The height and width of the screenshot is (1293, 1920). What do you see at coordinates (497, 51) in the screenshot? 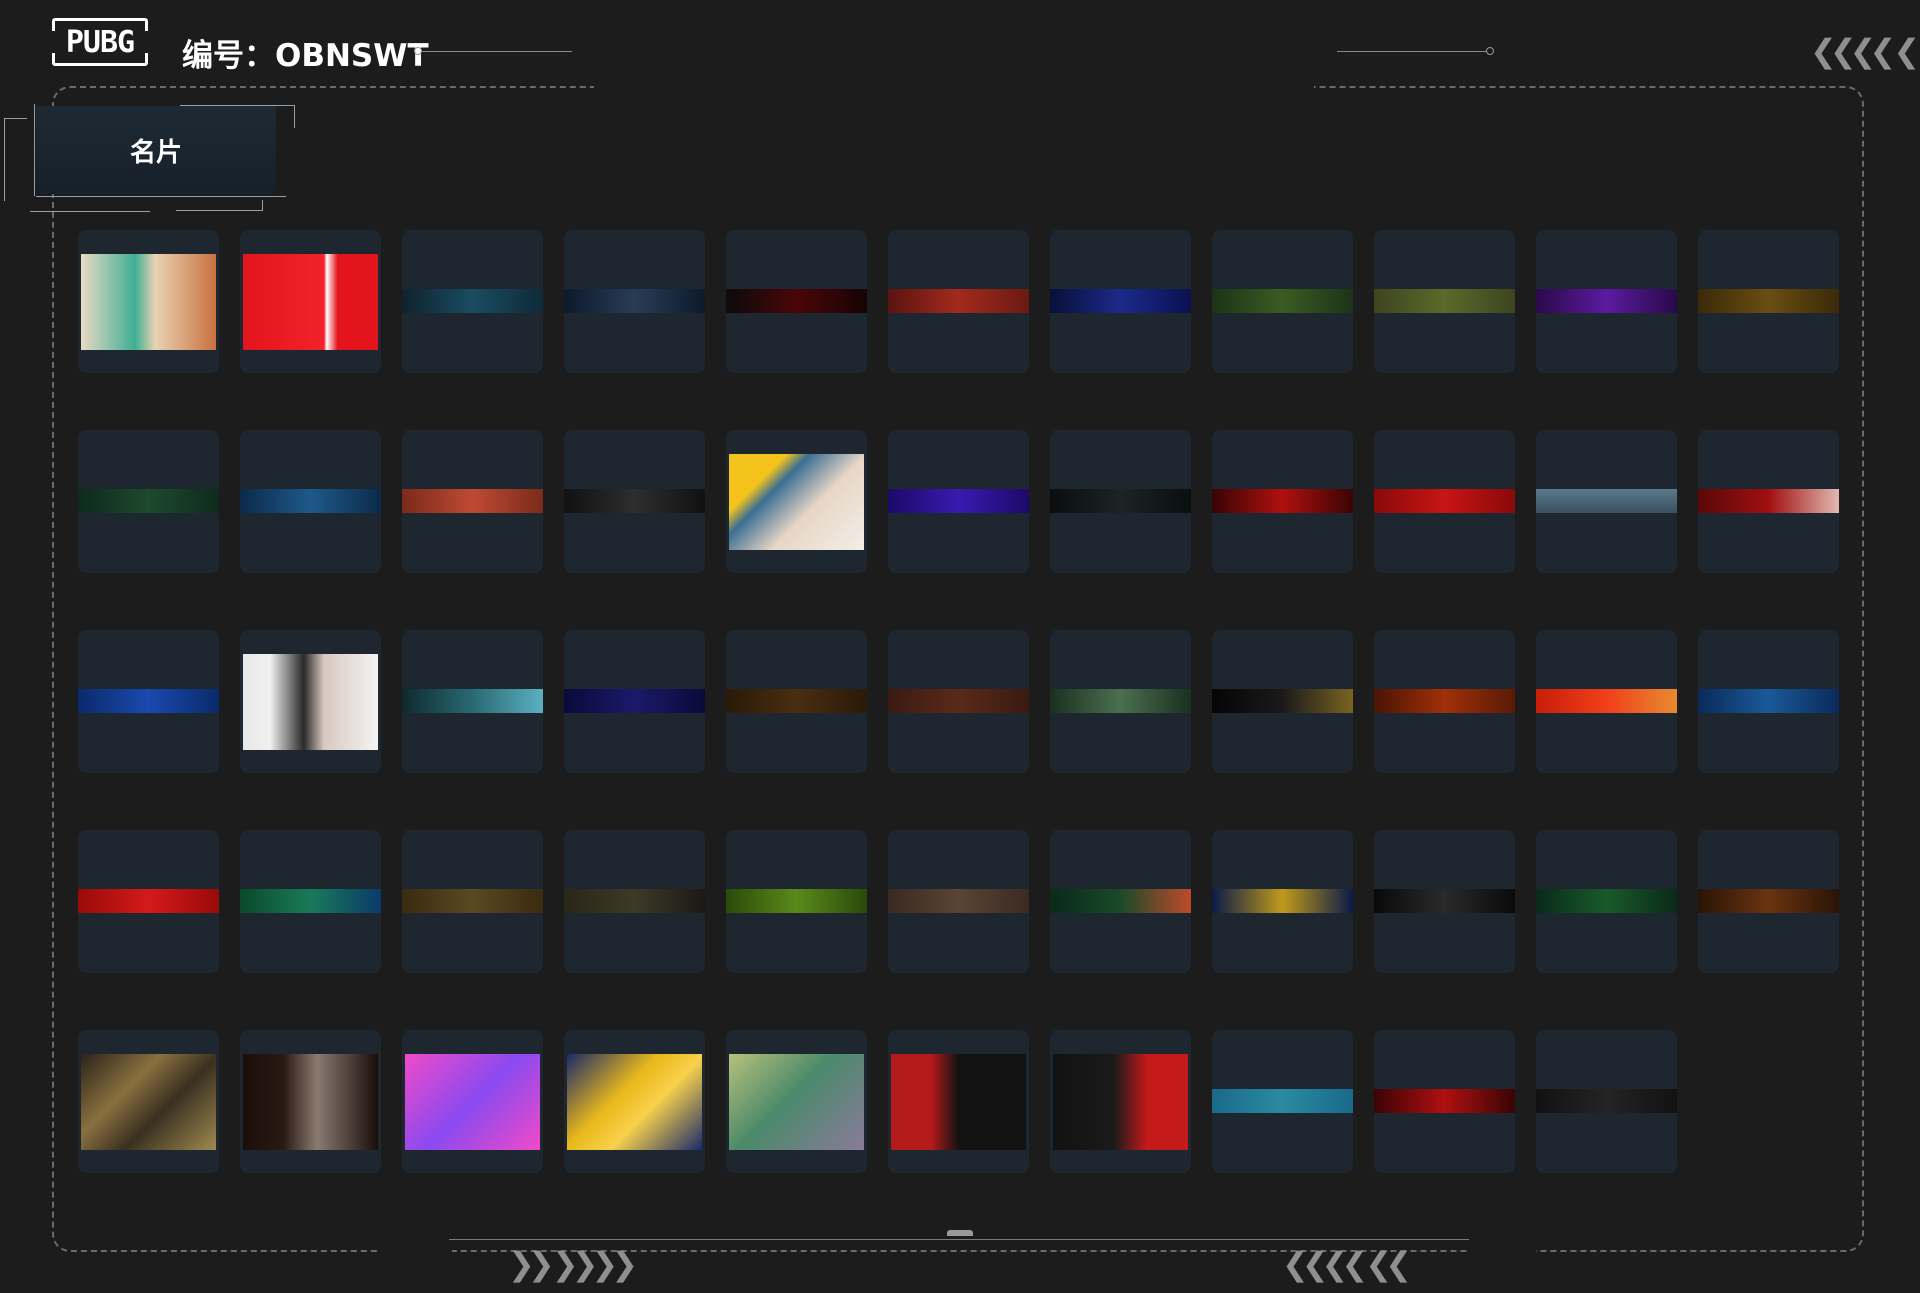
I see `header-line-left` at bounding box center [497, 51].